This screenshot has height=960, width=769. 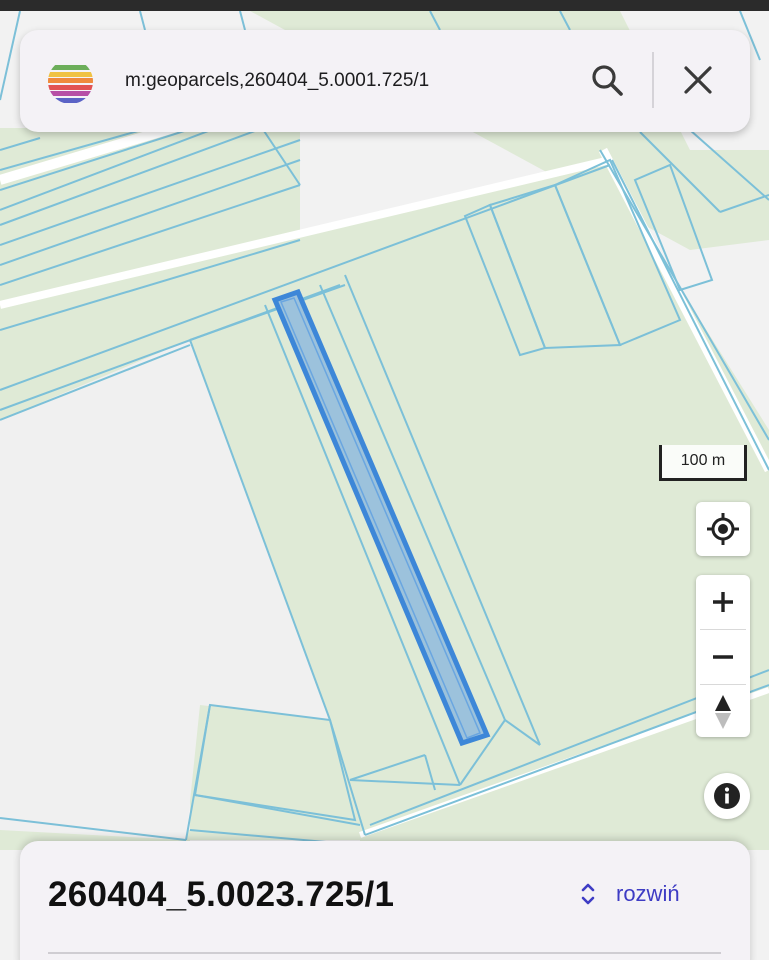 I want to click on locate-icon, so click(x=723, y=529).